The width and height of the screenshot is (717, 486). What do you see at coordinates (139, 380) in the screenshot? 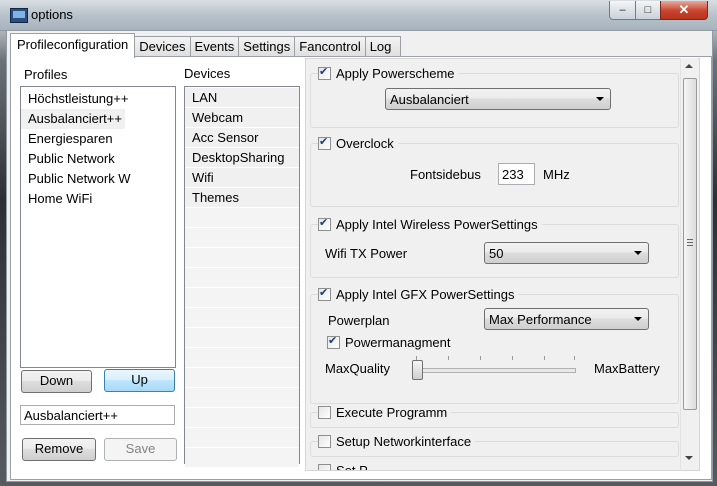
I see `up-button: Up` at bounding box center [139, 380].